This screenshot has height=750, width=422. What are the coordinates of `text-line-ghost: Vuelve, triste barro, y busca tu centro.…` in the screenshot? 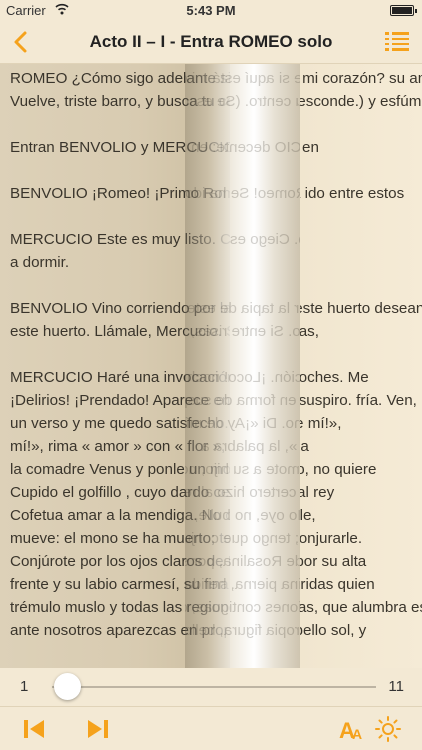 It's located at (242, 101).